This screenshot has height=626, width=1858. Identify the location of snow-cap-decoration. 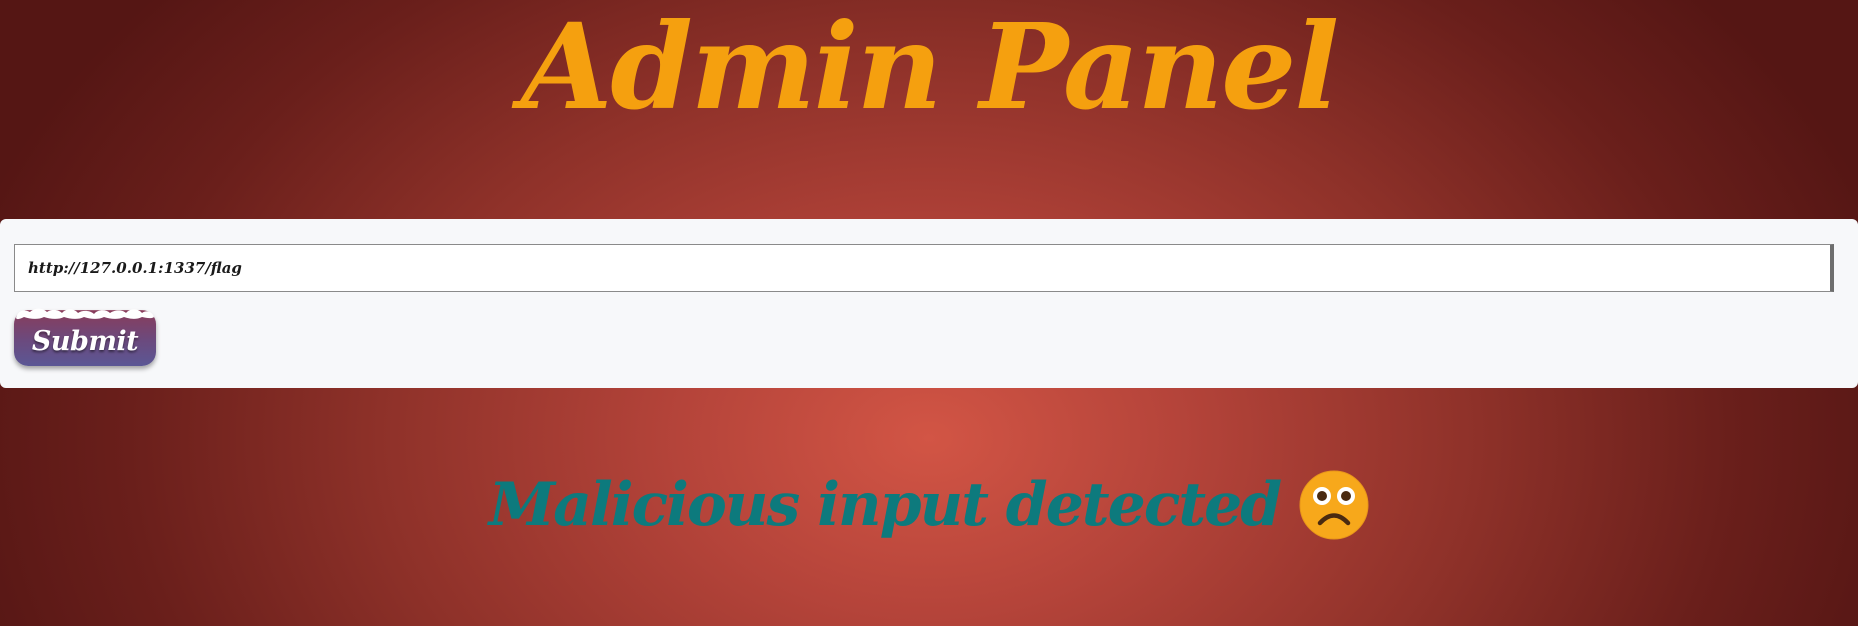
(85, 314).